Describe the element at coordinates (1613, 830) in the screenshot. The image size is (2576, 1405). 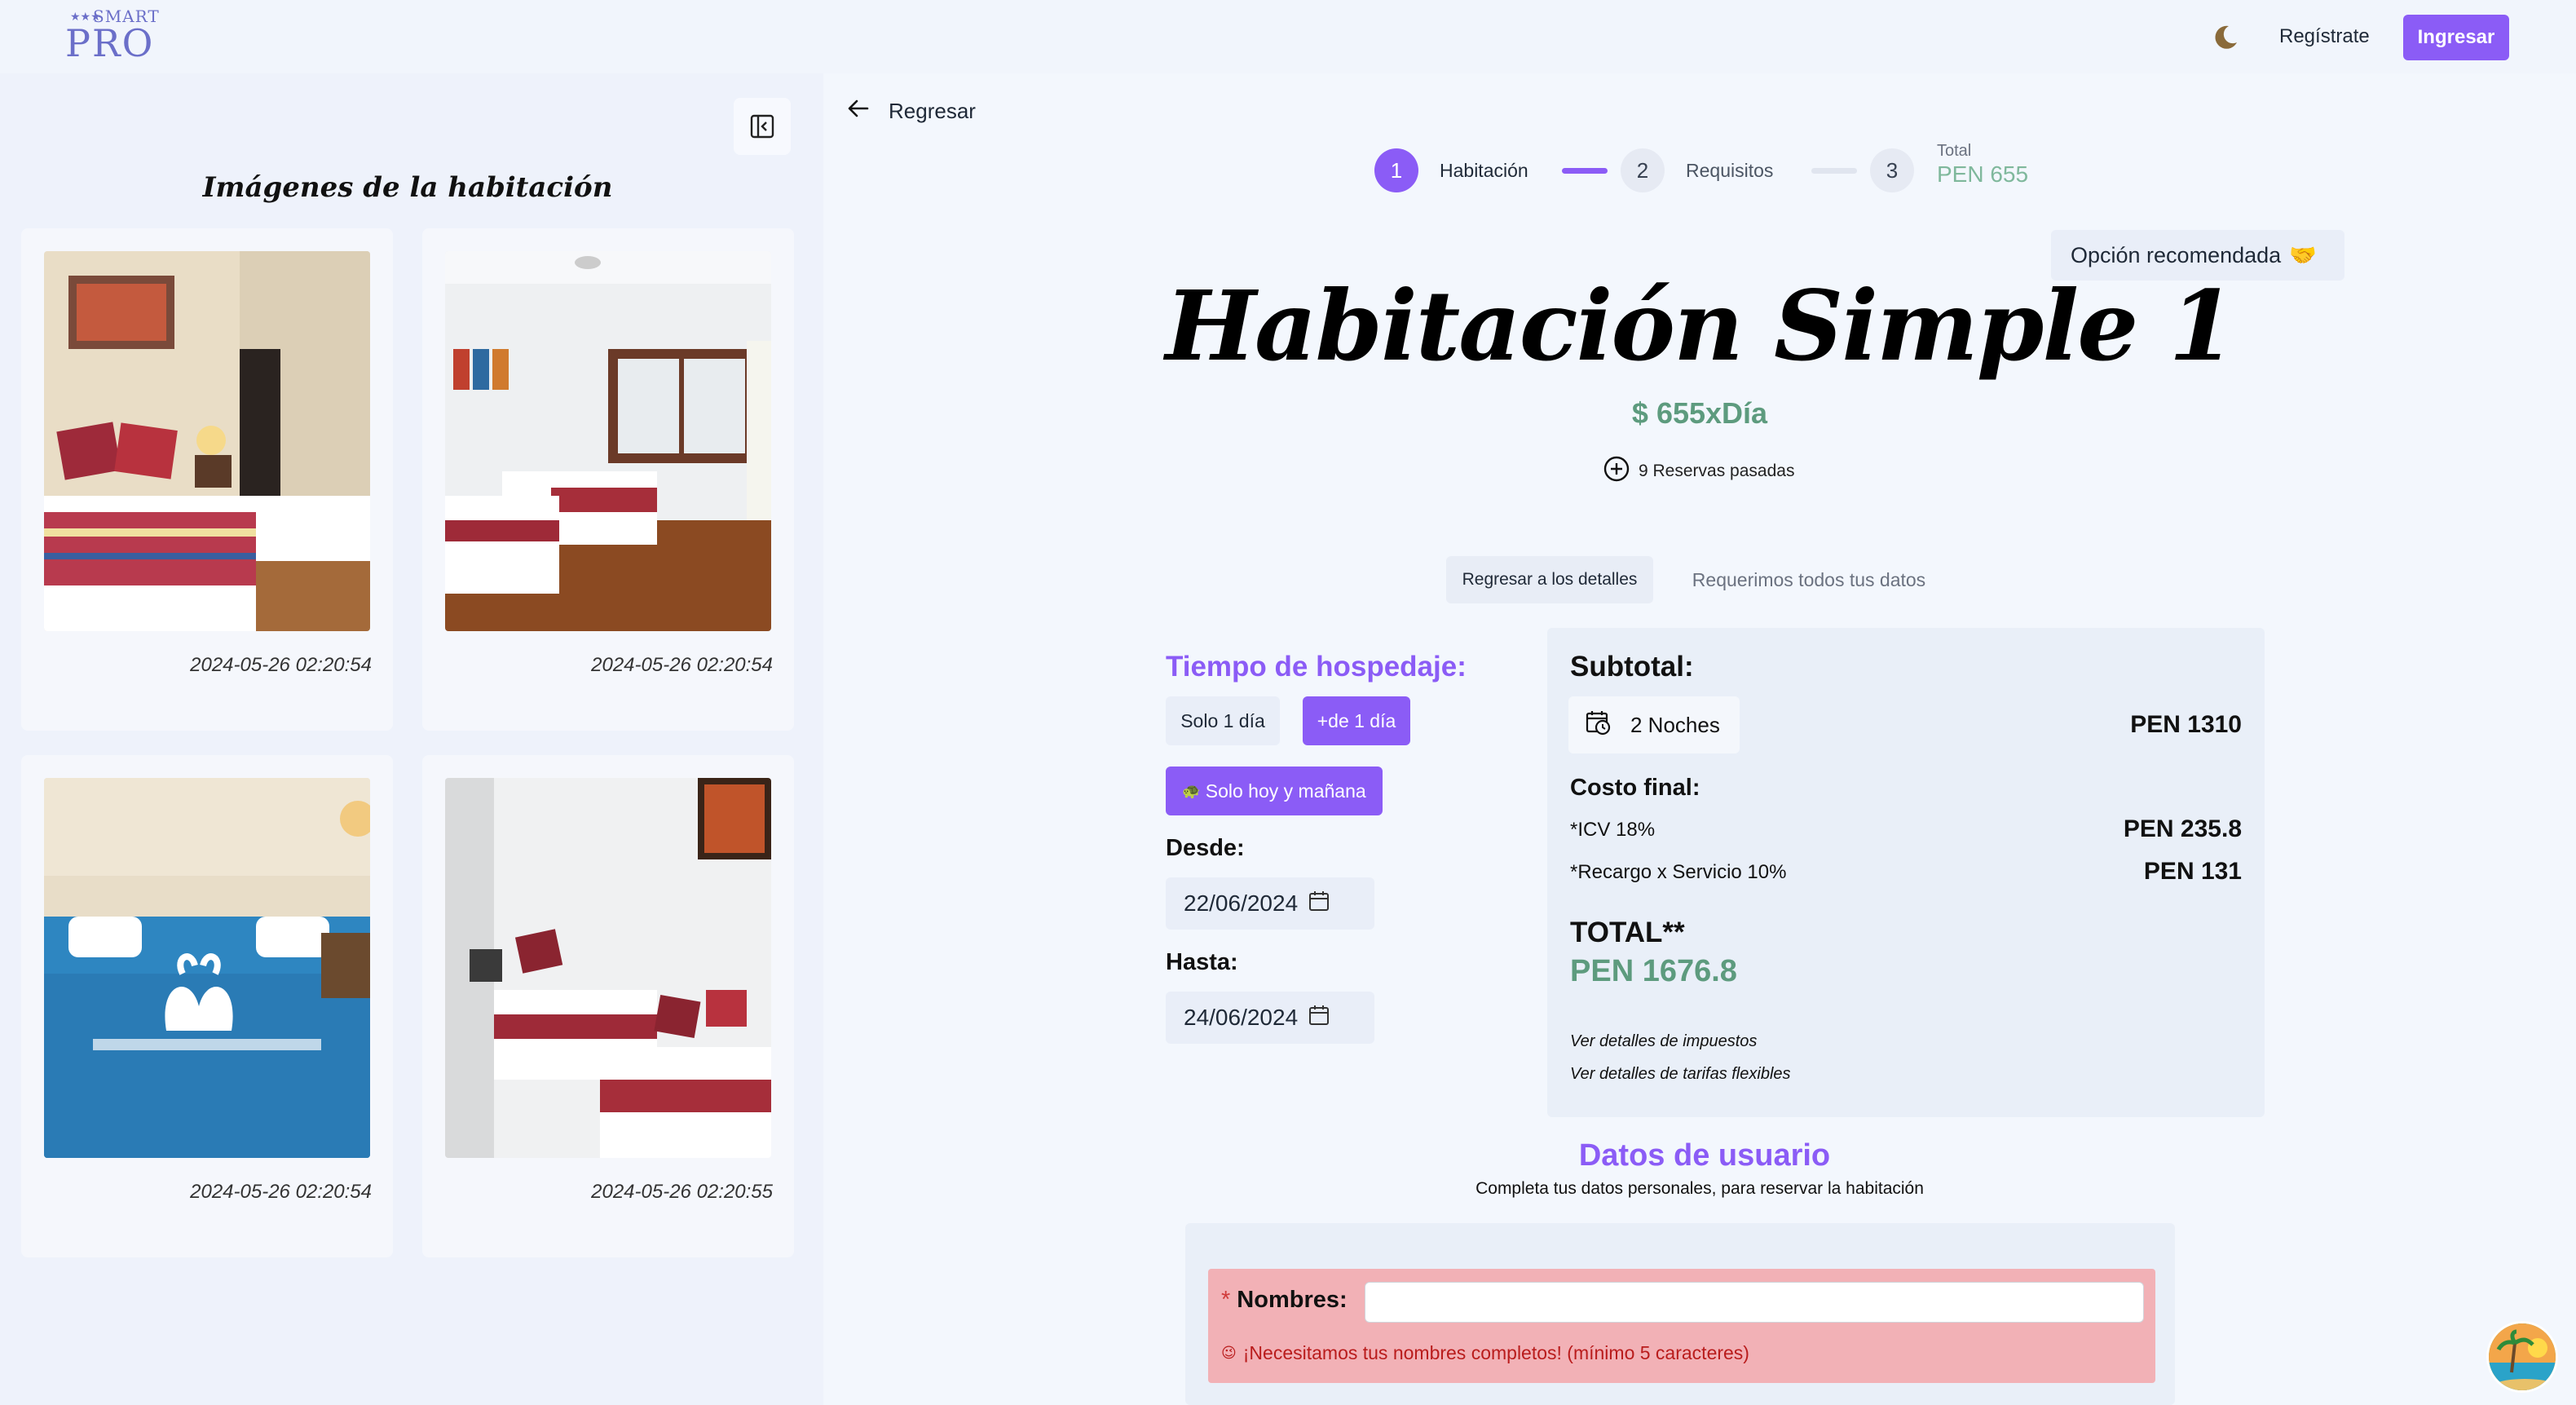
I see `igv-label: *ICV 18%` at that location.